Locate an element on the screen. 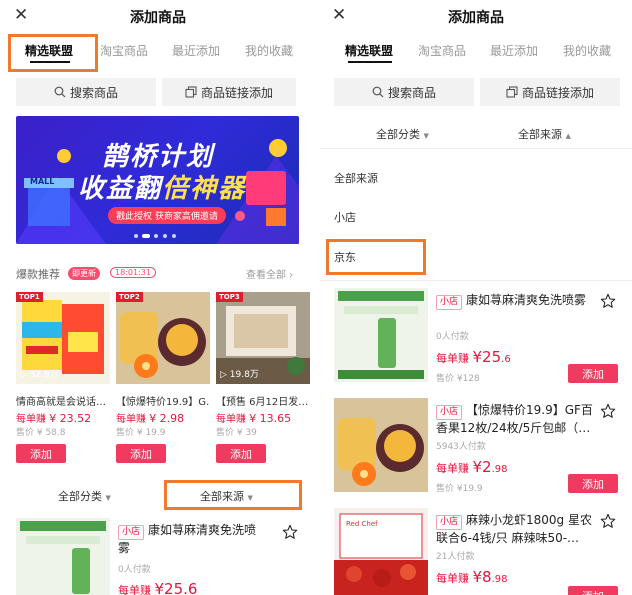 This screenshot has height=595, width=632. earn-per-order: 每单赚 ¥2.98 is located at coordinates (472, 467).